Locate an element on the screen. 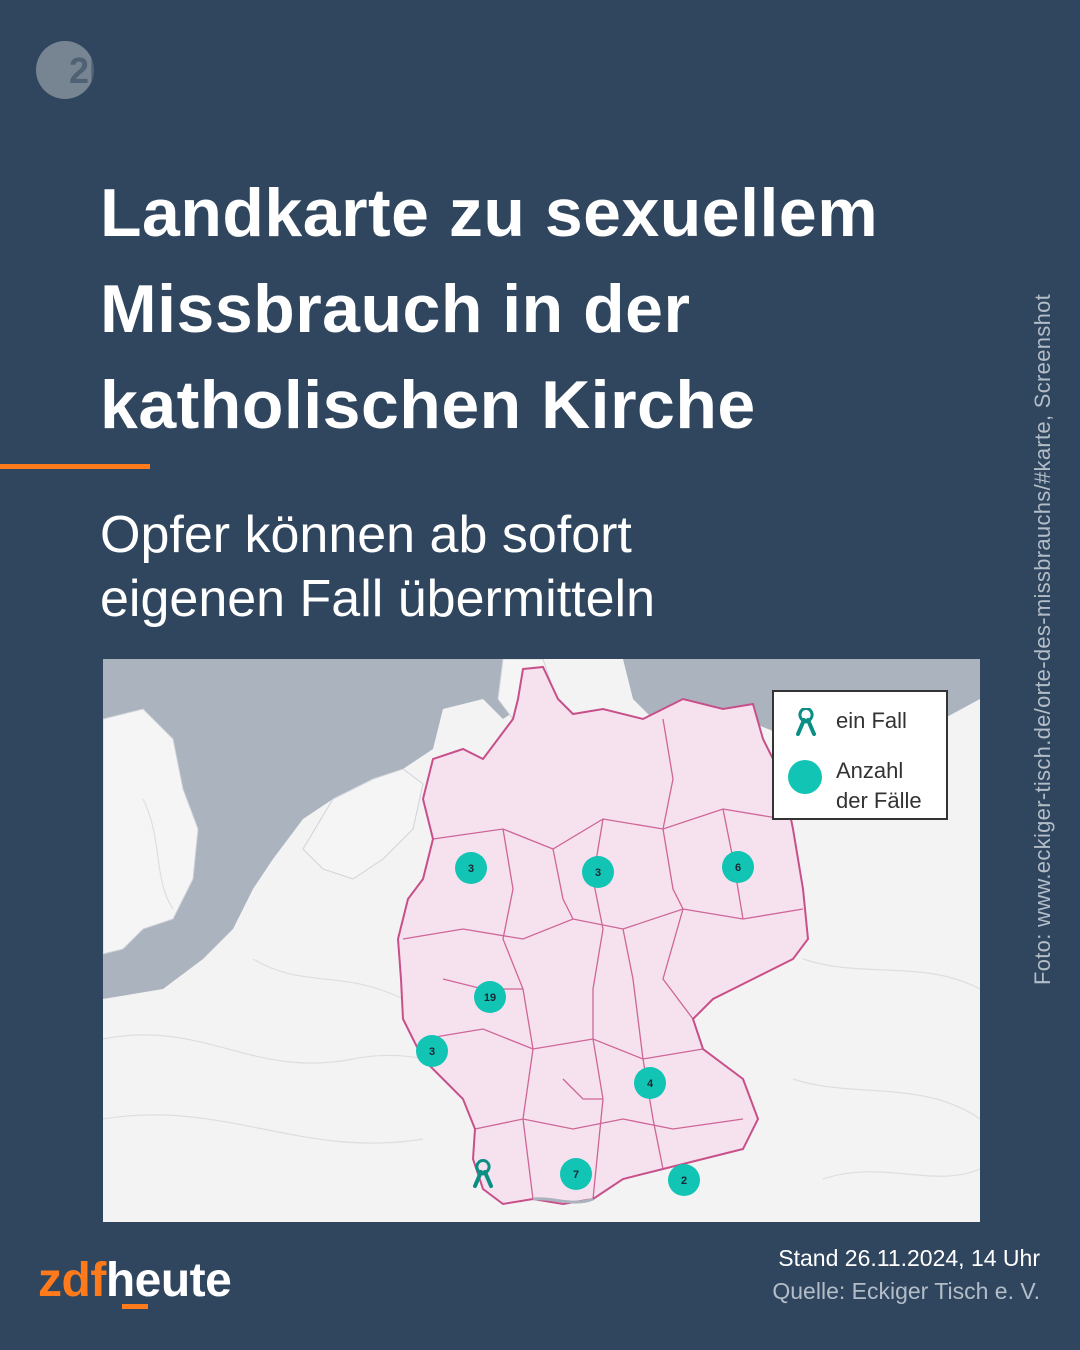  marker-count: 2 is located at coordinates (684, 1181).